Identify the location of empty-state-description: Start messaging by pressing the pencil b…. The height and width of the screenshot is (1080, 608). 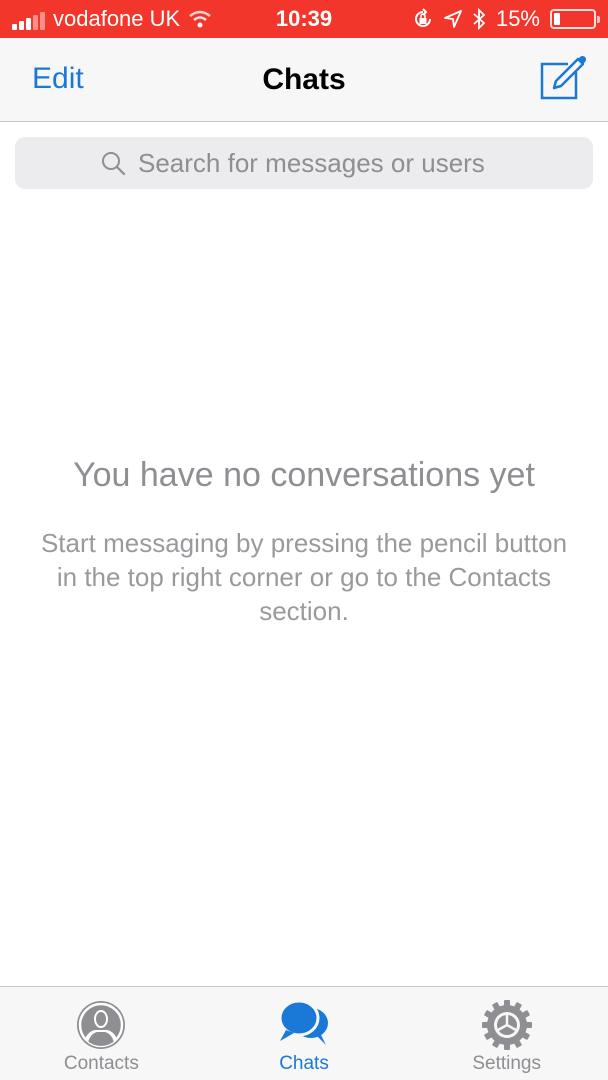
(304, 577).